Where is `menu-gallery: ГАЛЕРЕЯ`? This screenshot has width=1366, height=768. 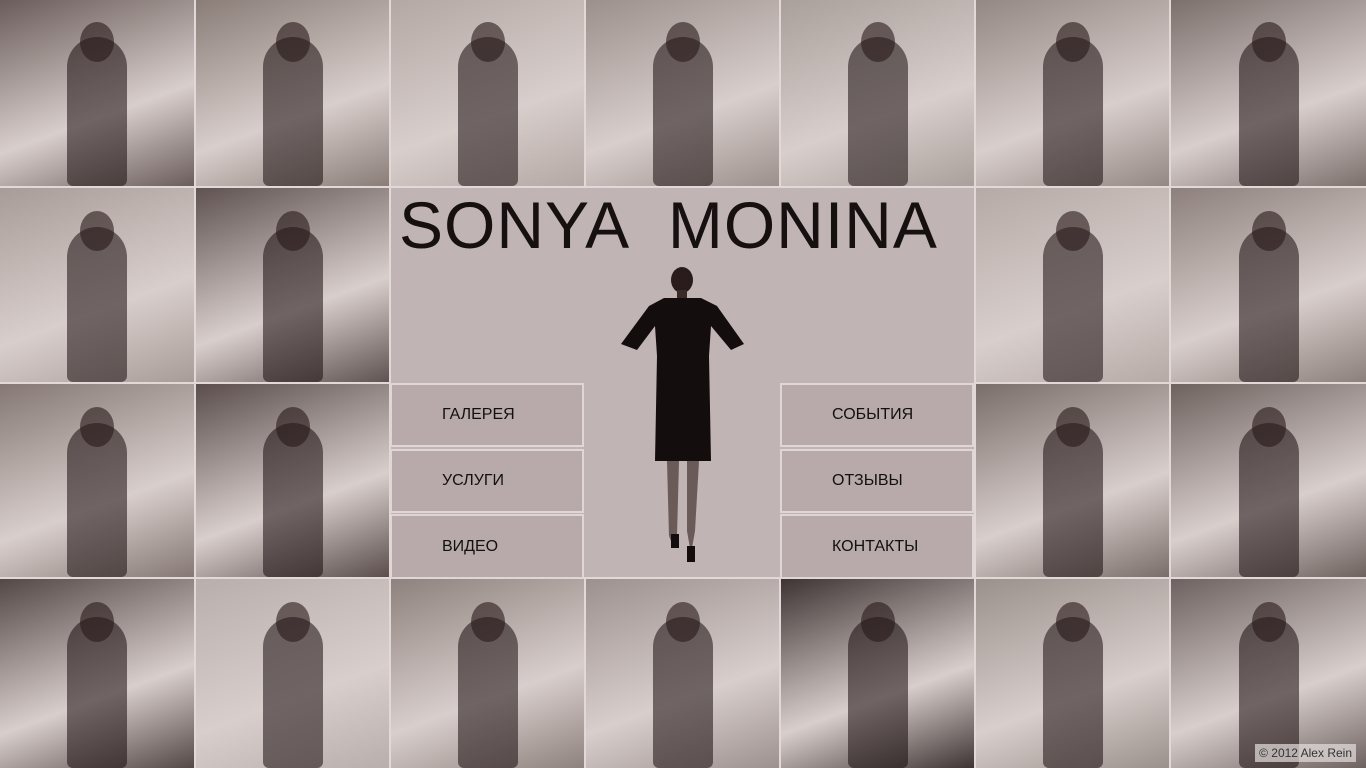
menu-gallery: ГАЛЕРЕЯ is located at coordinates (487, 415).